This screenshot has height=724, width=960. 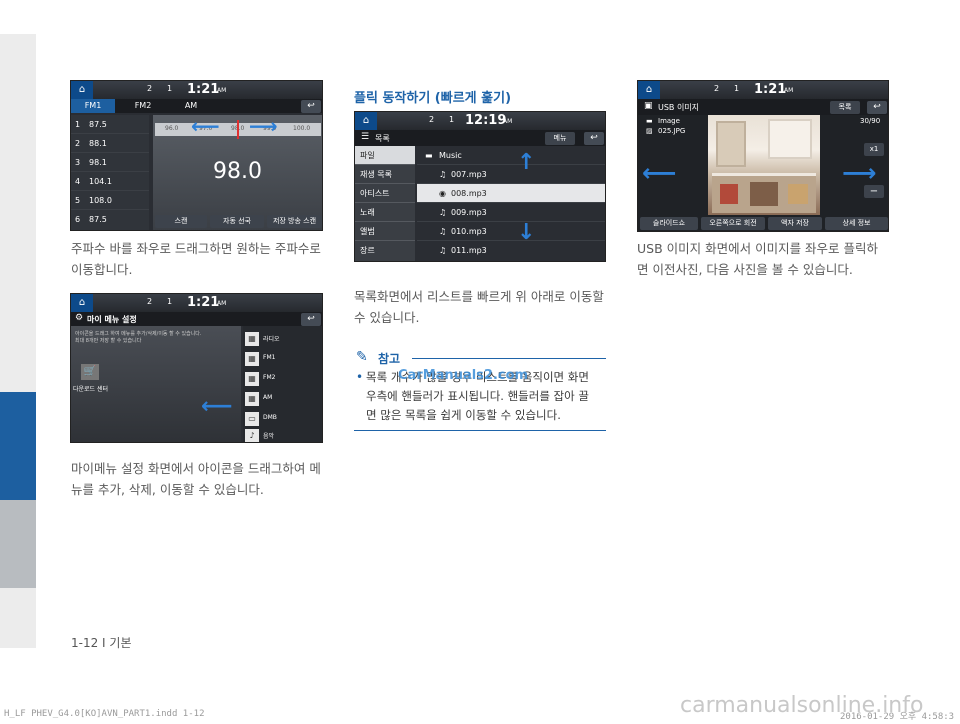 I want to click on save-frame-button: 액자 저장, so click(x=795, y=223).